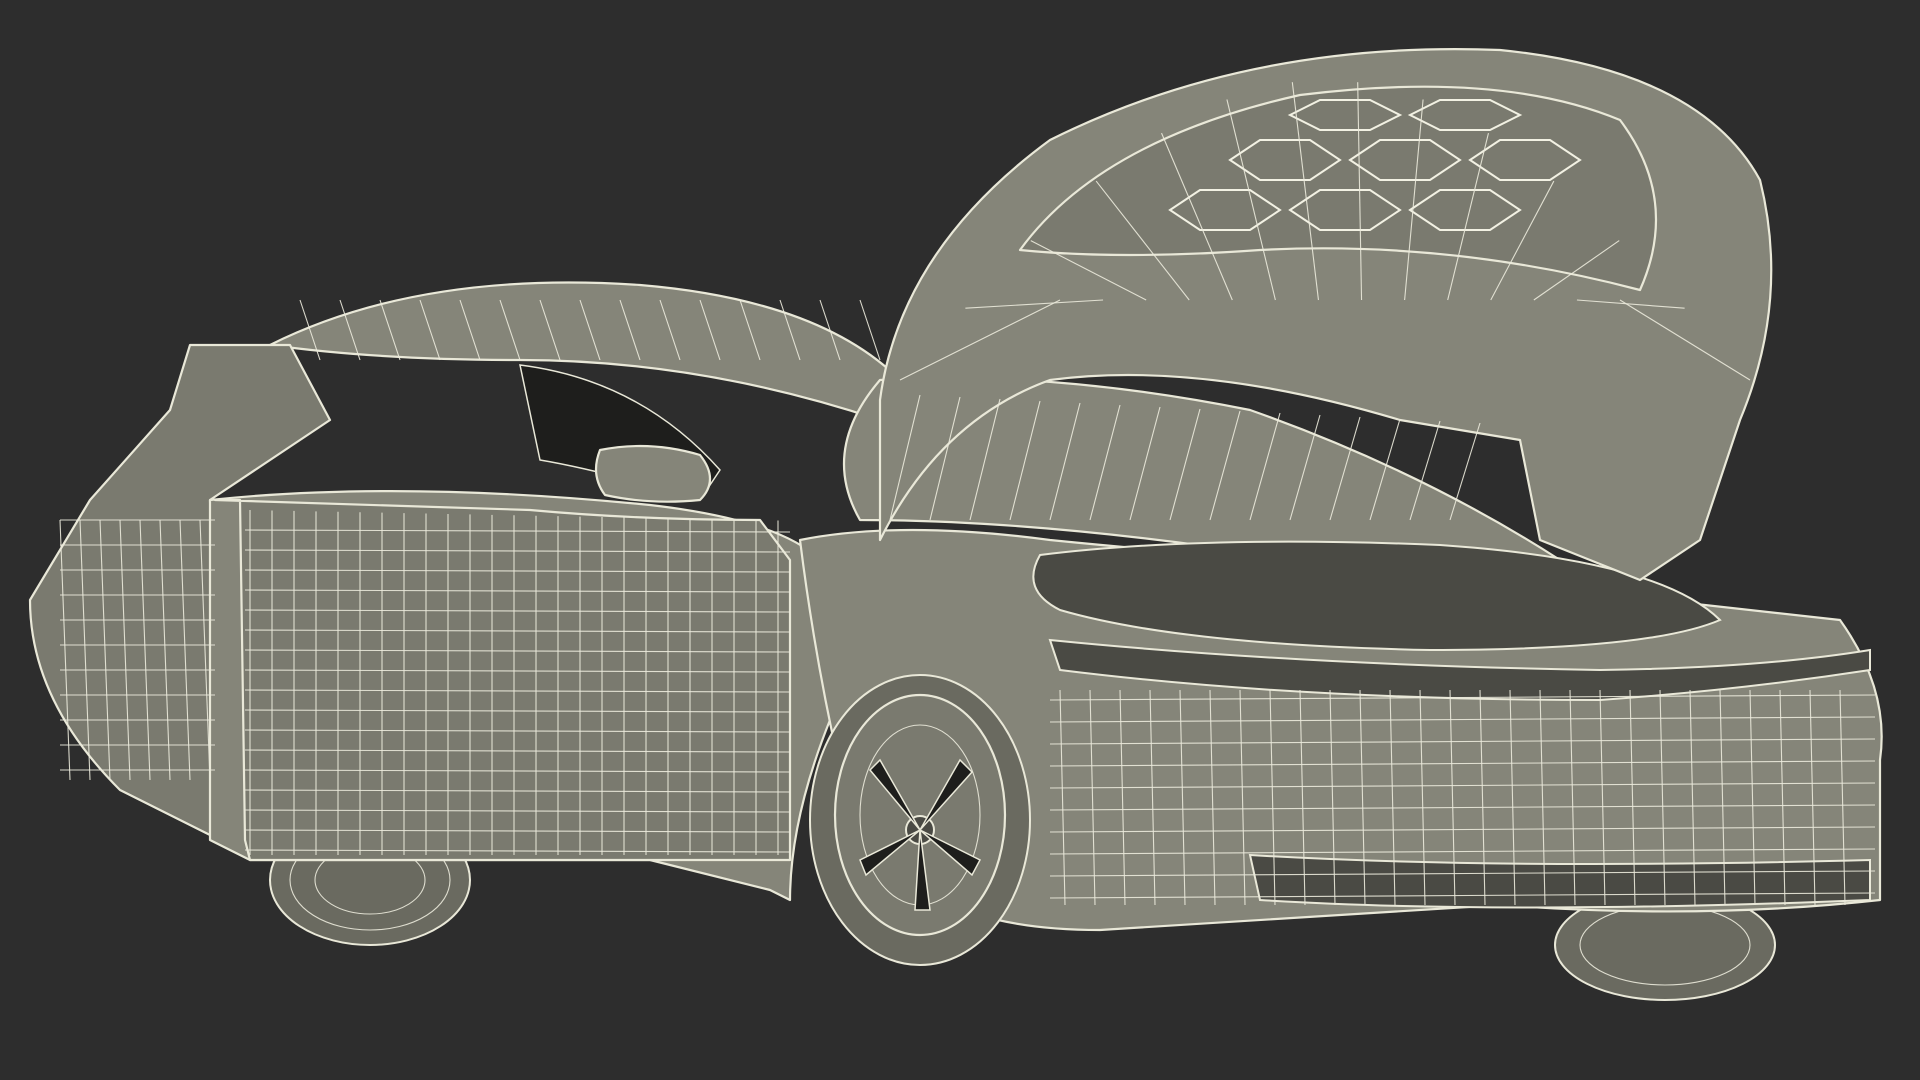  What do you see at coordinates (502, 680) in the screenshot?
I see `front-door-open` at bounding box center [502, 680].